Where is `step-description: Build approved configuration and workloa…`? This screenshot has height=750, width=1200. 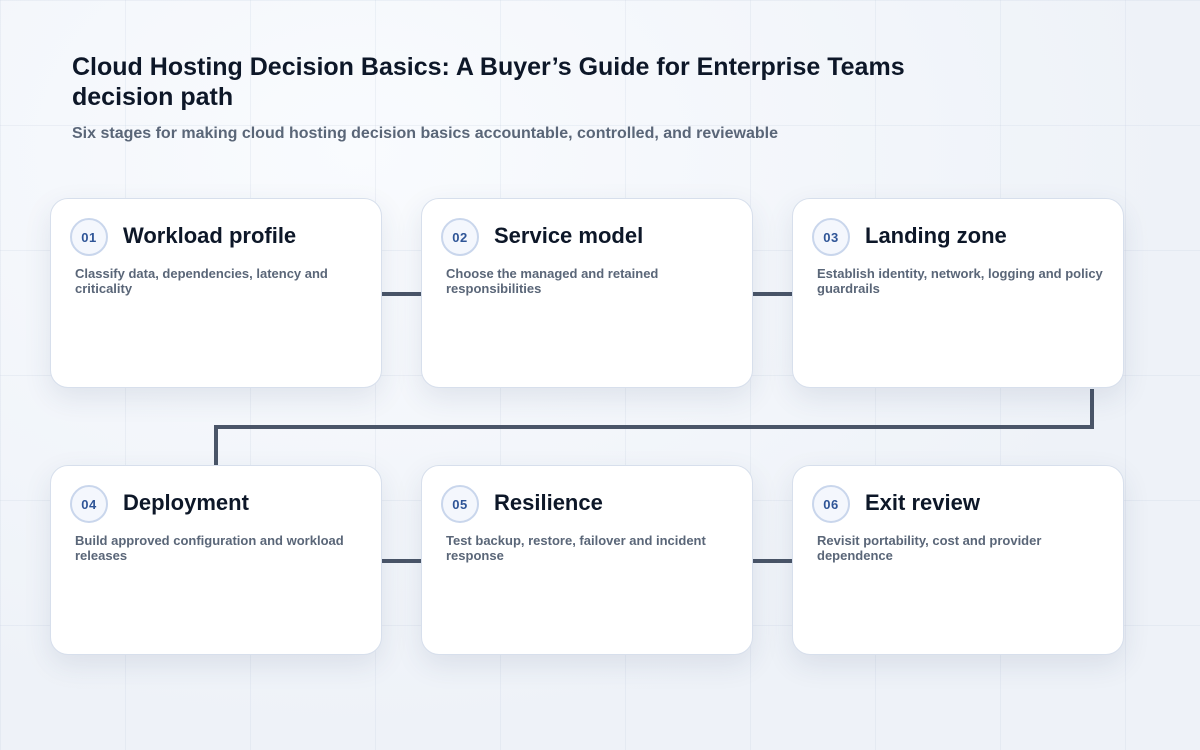
step-description: Build approved configuration and workloa… is located at coordinates (209, 548).